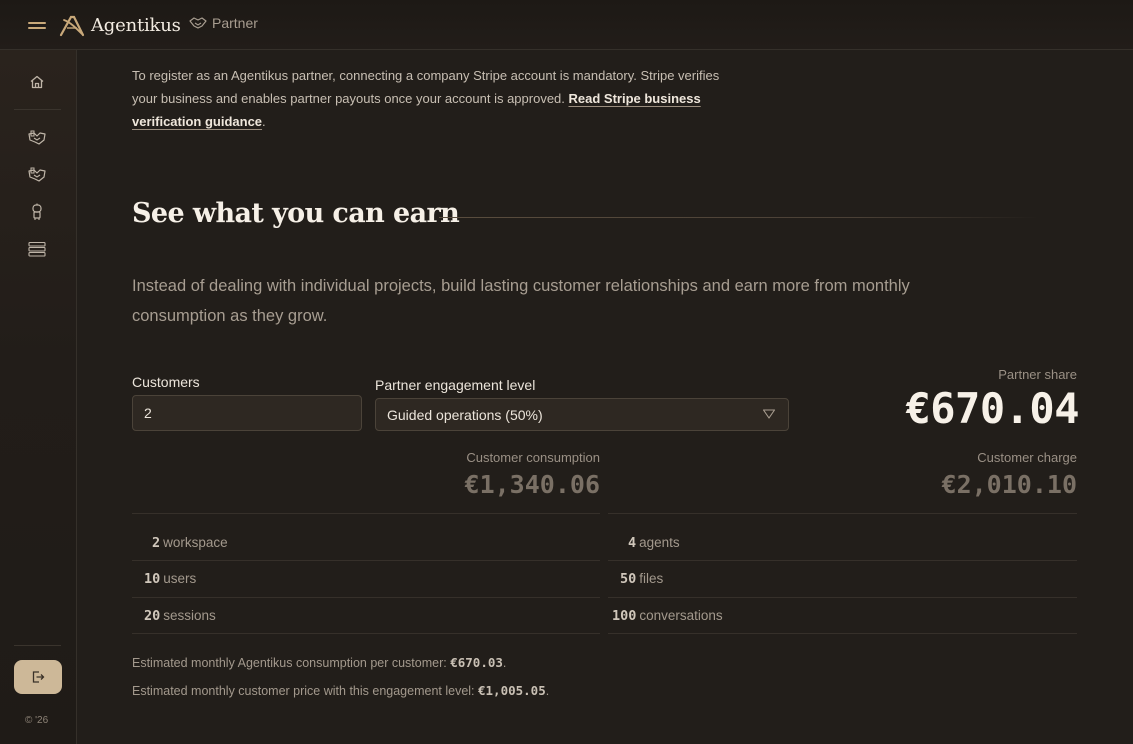 This screenshot has width=1133, height=744. Describe the element at coordinates (533, 457) in the screenshot. I see `customer-consumption-label: Customer consumption` at that location.